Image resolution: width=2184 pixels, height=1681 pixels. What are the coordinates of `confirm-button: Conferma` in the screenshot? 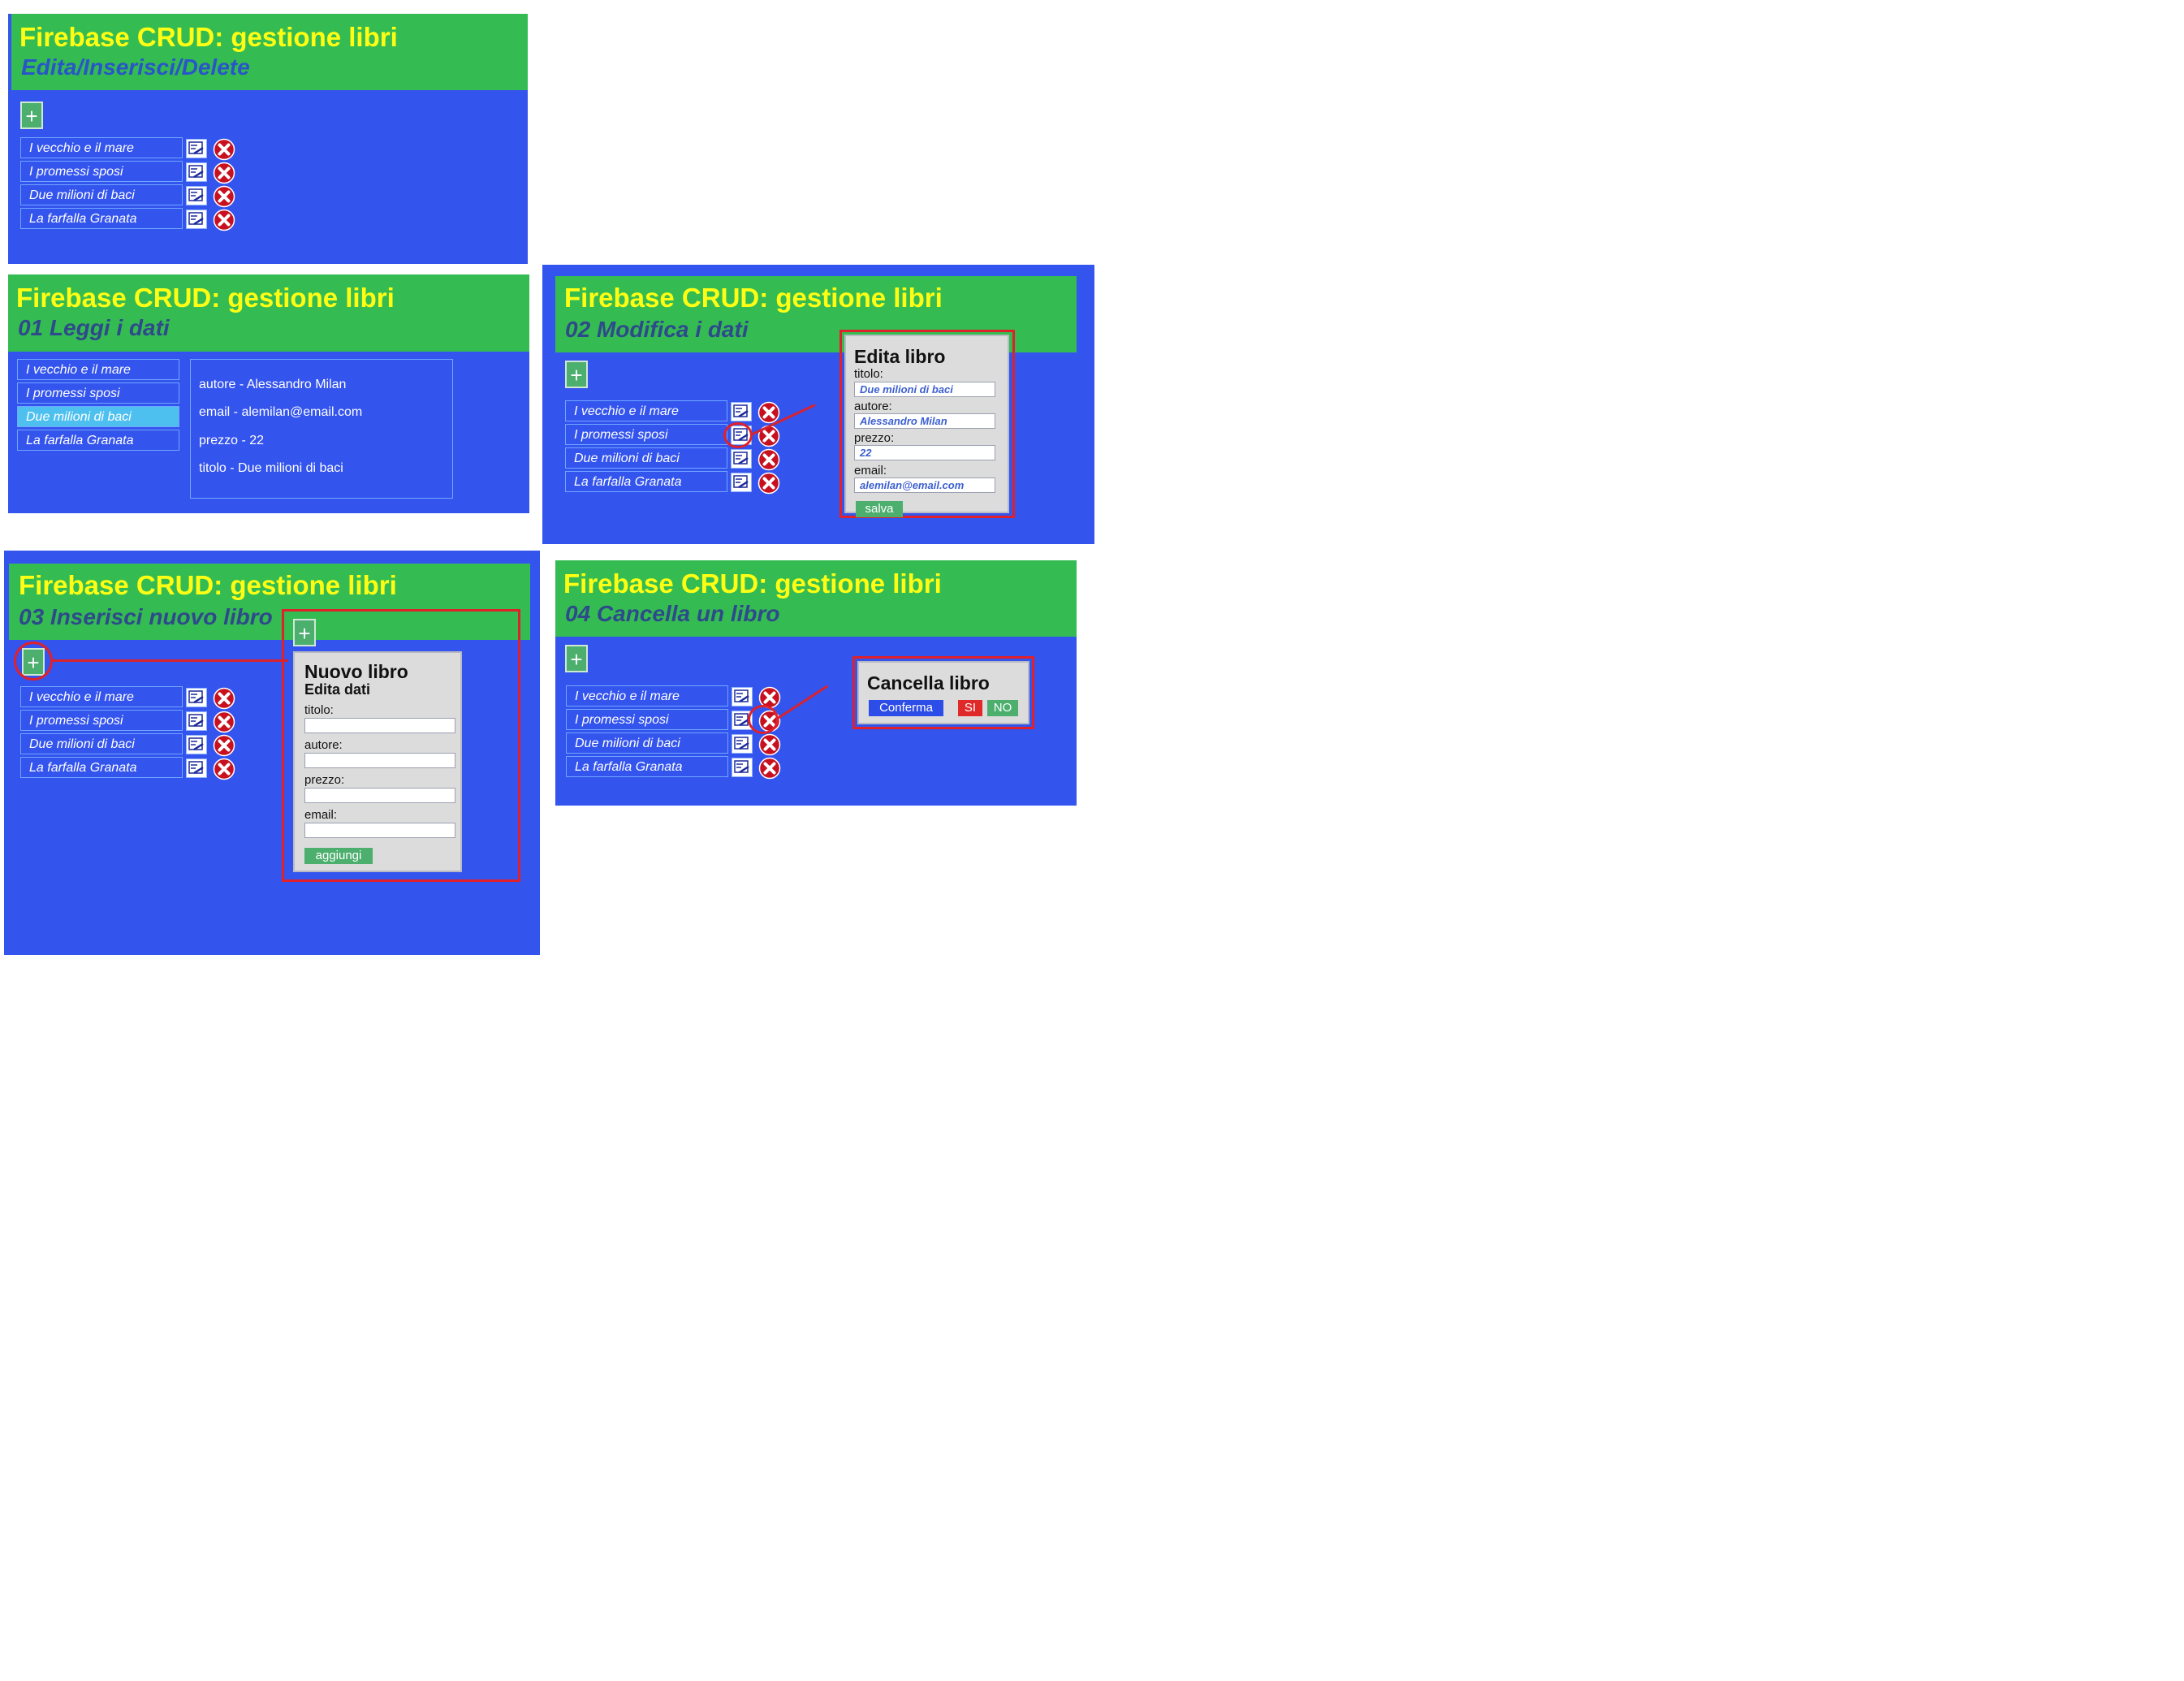 It's located at (906, 708).